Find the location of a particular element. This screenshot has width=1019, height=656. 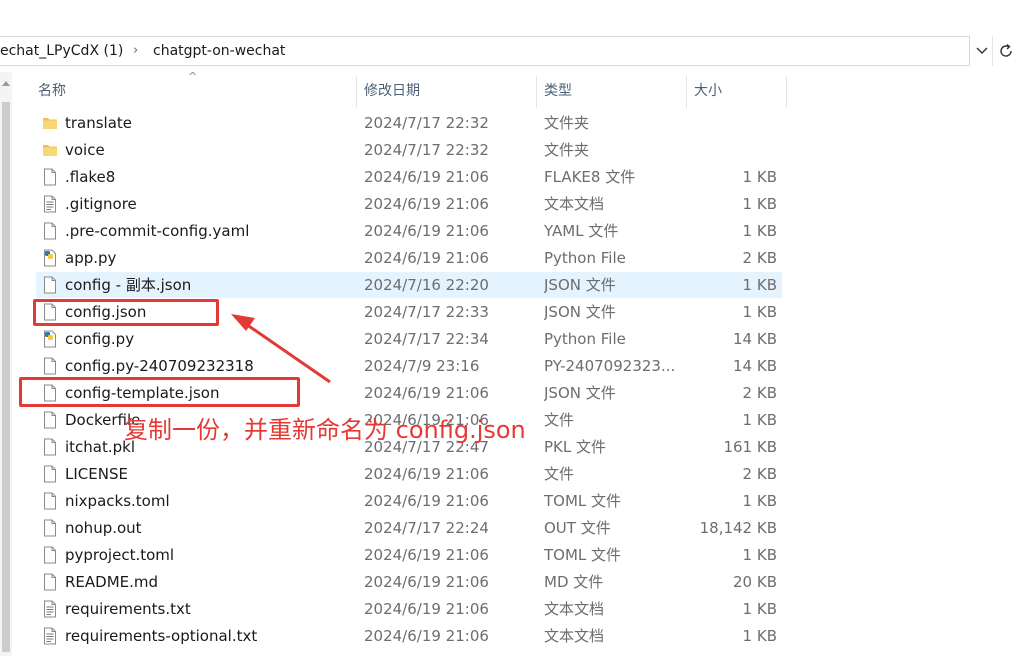

file-row: LICENSE 2024/6/19 21:06 文件 2 KB is located at coordinates (409, 474).